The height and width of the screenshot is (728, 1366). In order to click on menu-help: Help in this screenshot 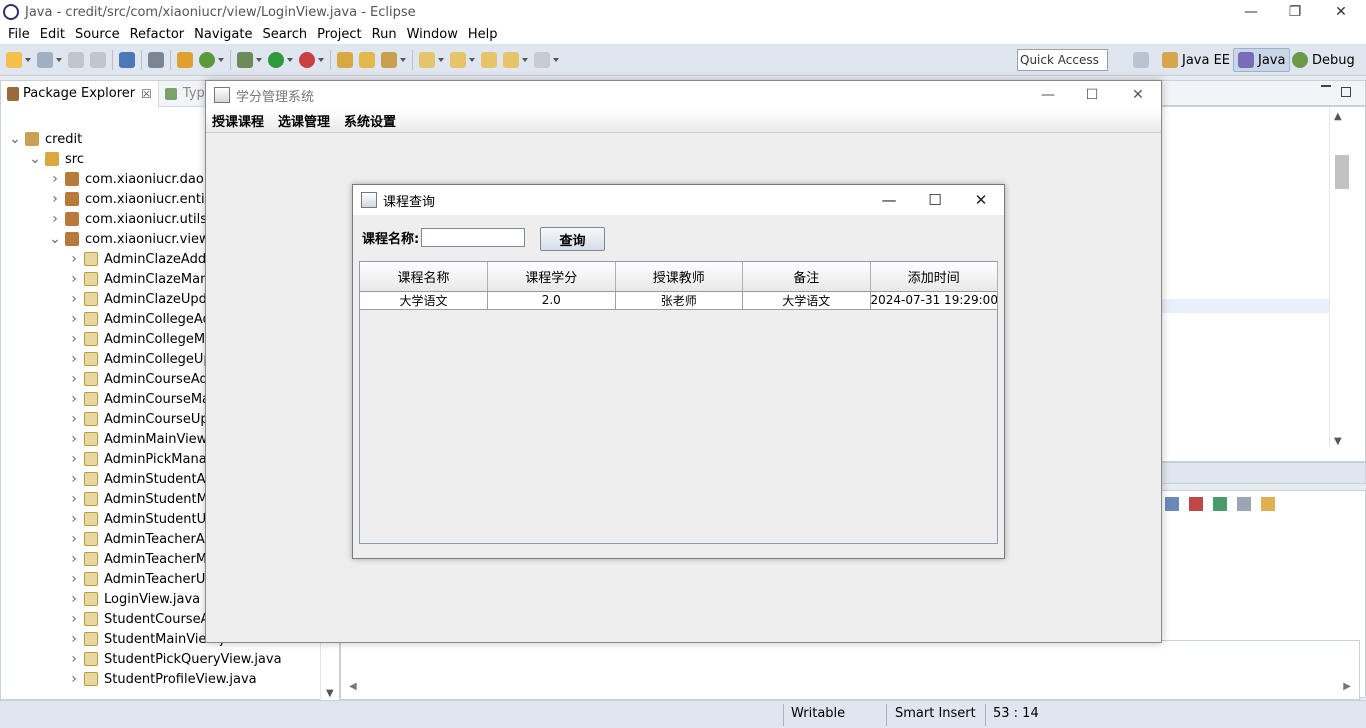, I will do `click(483, 34)`.